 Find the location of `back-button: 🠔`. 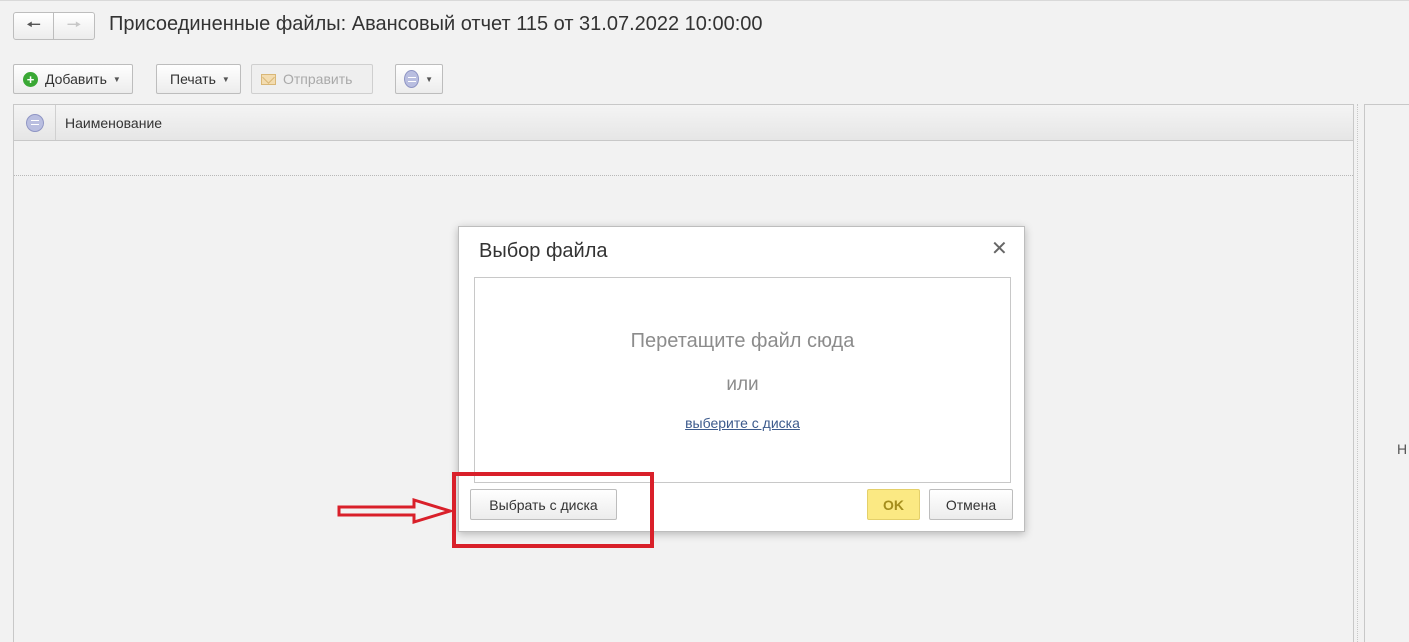

back-button: 🠔 is located at coordinates (33, 26).